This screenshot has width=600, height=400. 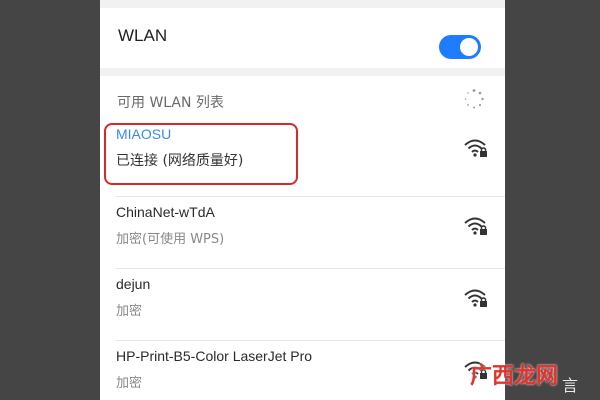 What do you see at coordinates (165, 212) in the screenshot?
I see `network-ssid: ChinaNet-wTdA` at bounding box center [165, 212].